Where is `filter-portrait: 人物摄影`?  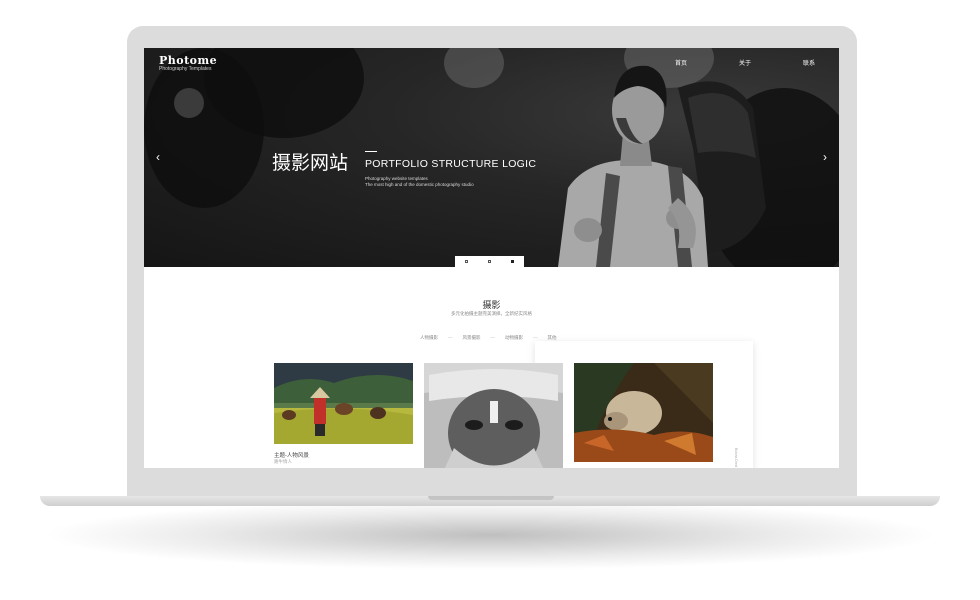 filter-portrait: 人物摄影 is located at coordinates (429, 338).